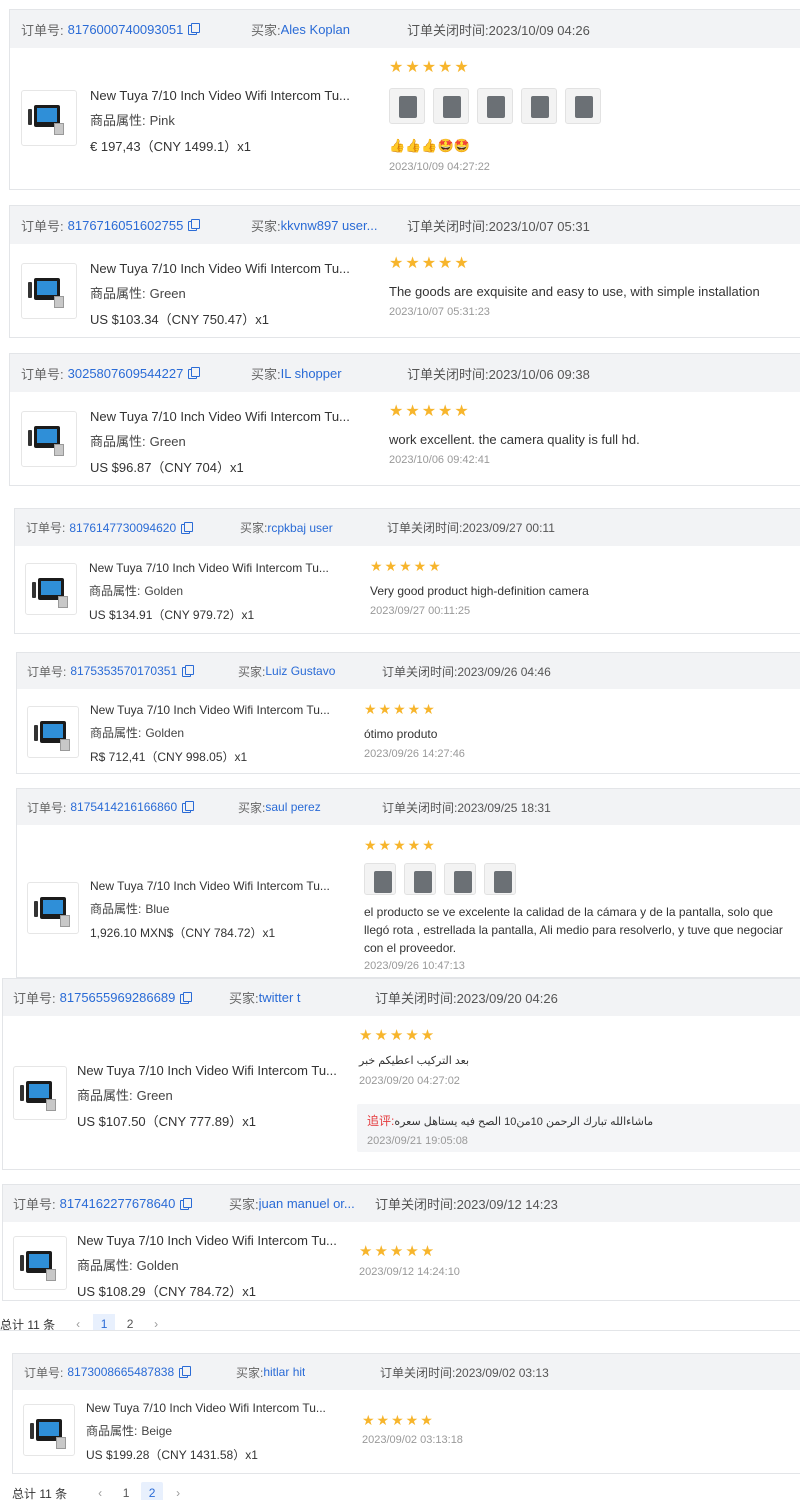  Describe the element at coordinates (284, 1372) in the screenshot. I see `buyer-link: hitlar hit` at that location.